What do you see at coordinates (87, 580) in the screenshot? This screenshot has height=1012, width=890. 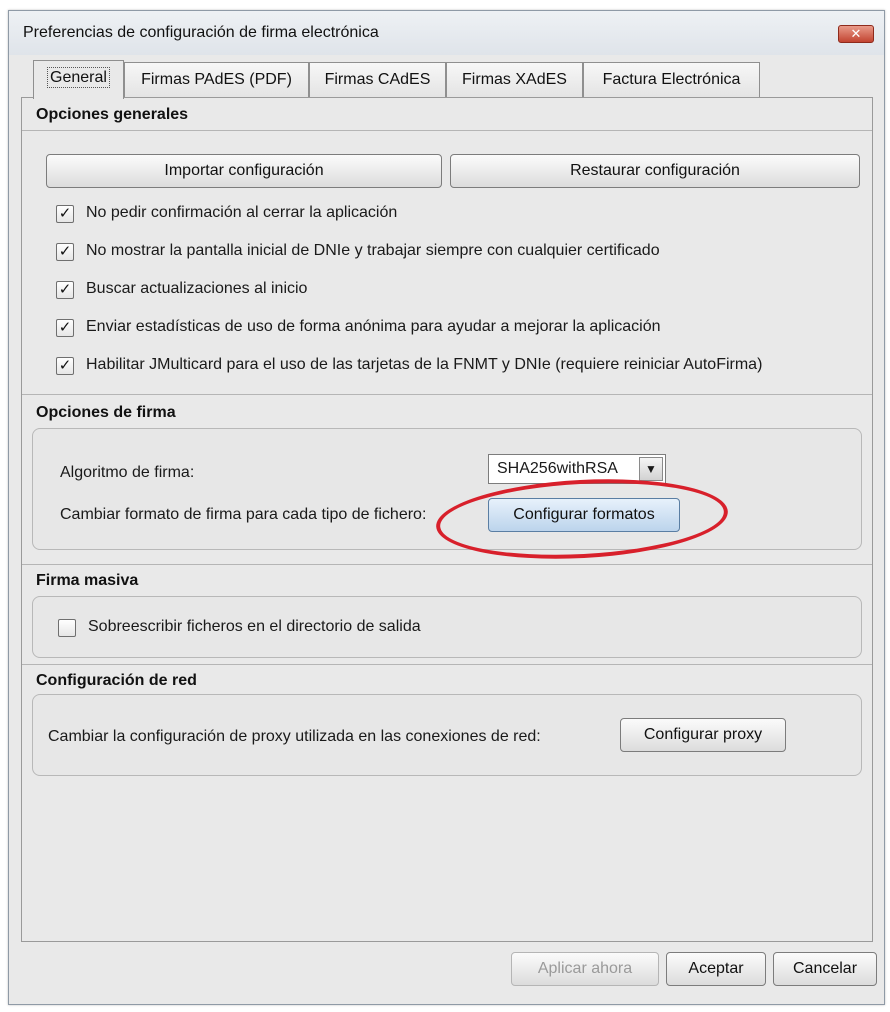 I see `bulk-signing-title: Firma masiva` at bounding box center [87, 580].